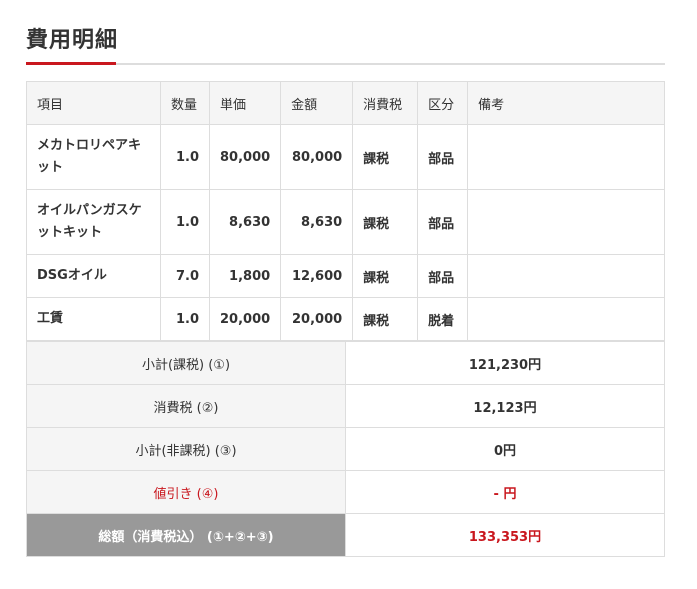  What do you see at coordinates (505, 492) in the screenshot?
I see `summary-value: - 円` at bounding box center [505, 492].